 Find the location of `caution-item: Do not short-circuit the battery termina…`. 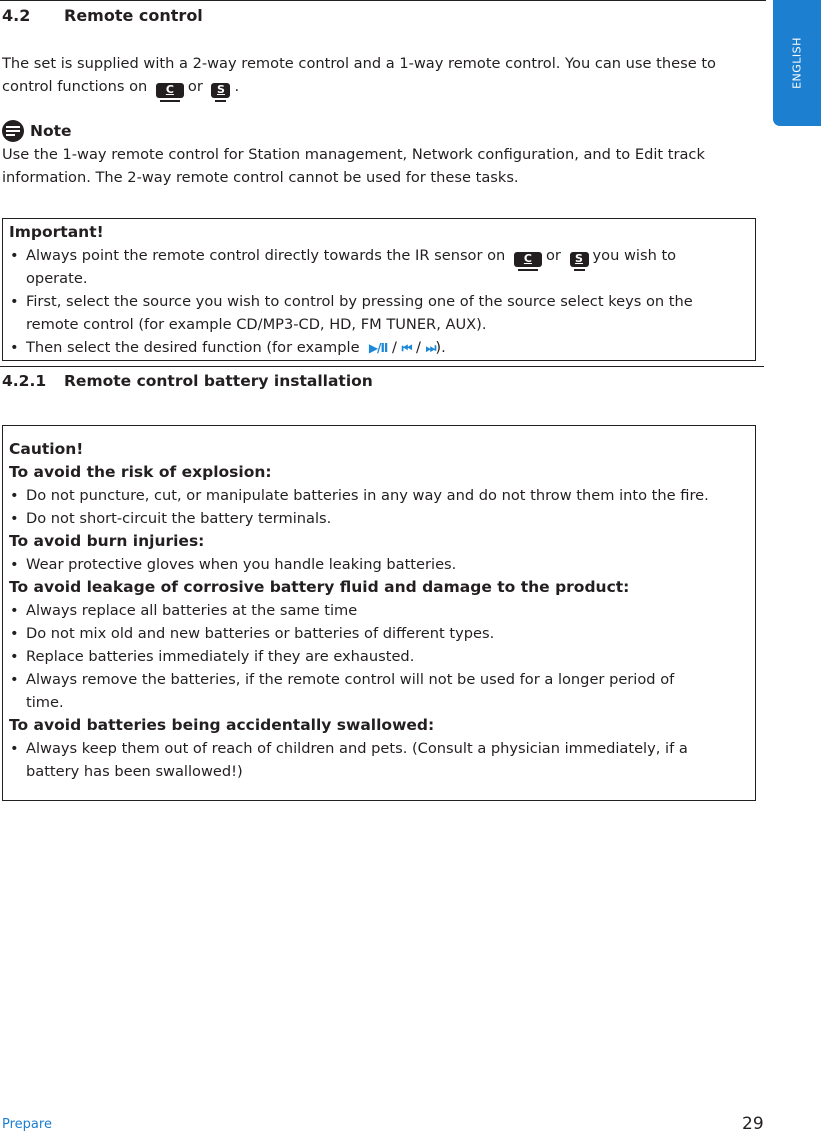

caution-item: Do not short-circuit the battery termina… is located at coordinates (359, 518).